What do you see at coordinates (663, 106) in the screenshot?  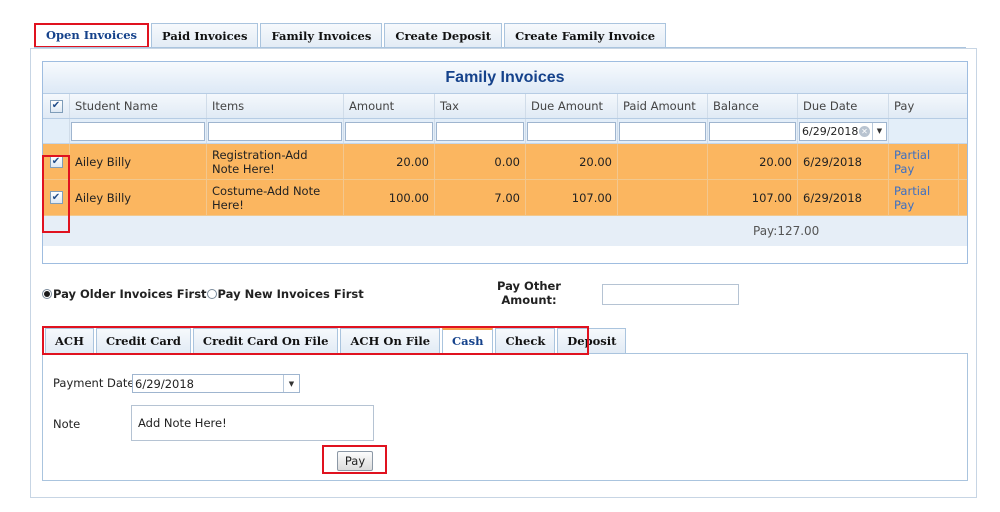 I see `header-paid-amount: Paid Amount` at bounding box center [663, 106].